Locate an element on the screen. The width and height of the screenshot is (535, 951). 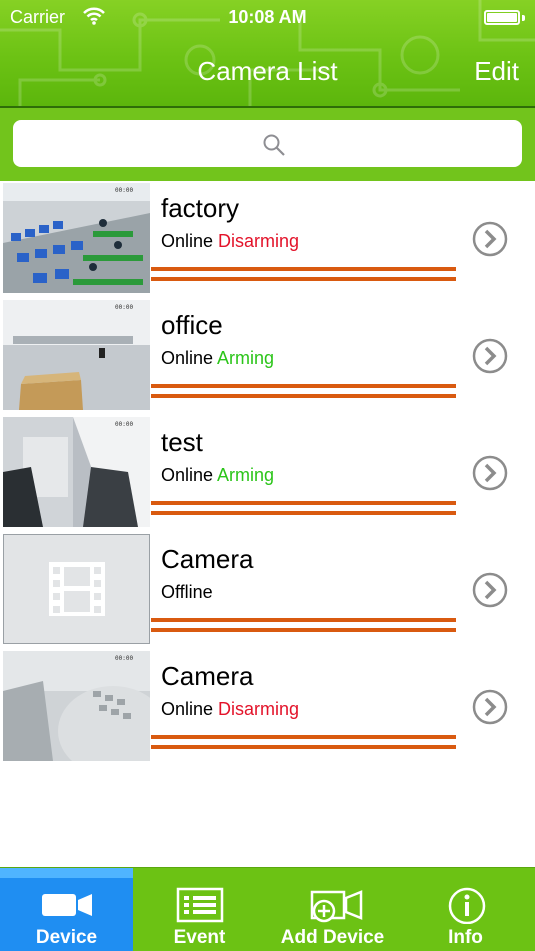
camera-row: 00:00 office Online Arming is located at coordinates (267, 355).